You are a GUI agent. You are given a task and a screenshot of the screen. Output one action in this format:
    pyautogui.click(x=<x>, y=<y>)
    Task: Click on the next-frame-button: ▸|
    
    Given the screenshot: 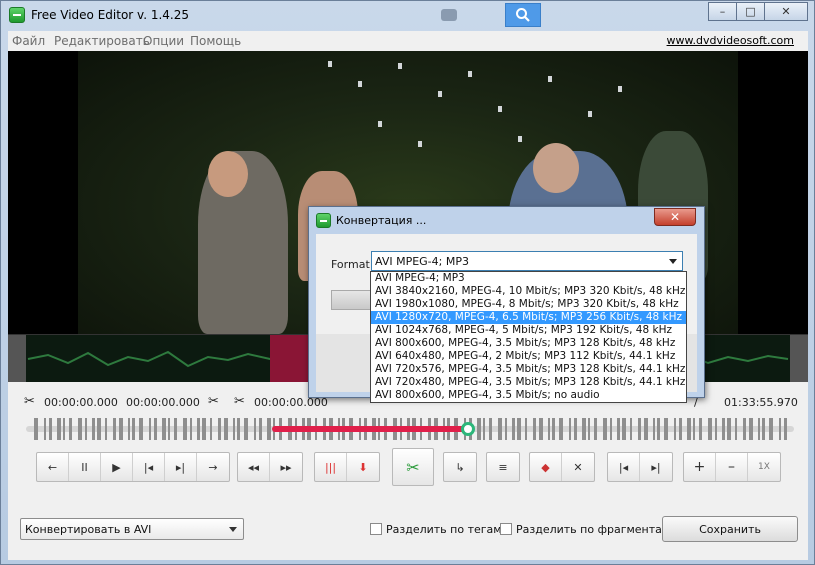 What is the action you would take?
    pyautogui.click(x=181, y=467)
    